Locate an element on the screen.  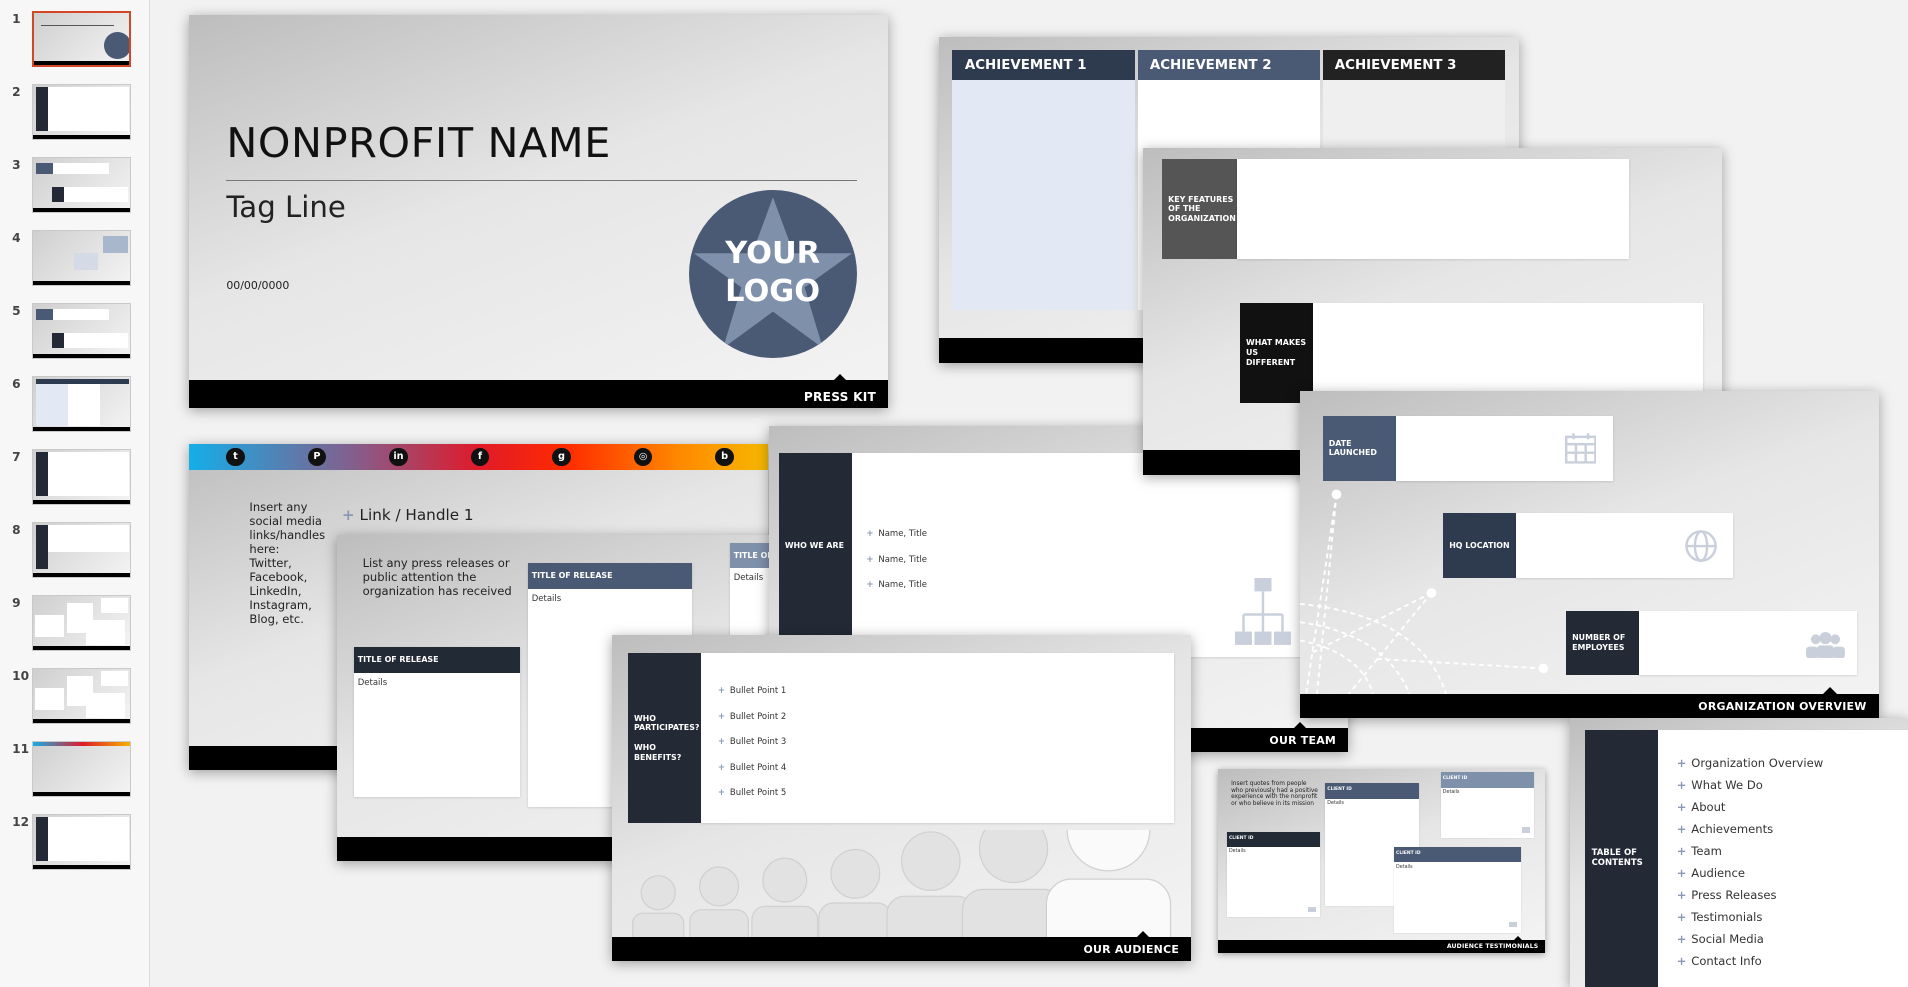
logo: YOUR LOGO is located at coordinates (772, 273).